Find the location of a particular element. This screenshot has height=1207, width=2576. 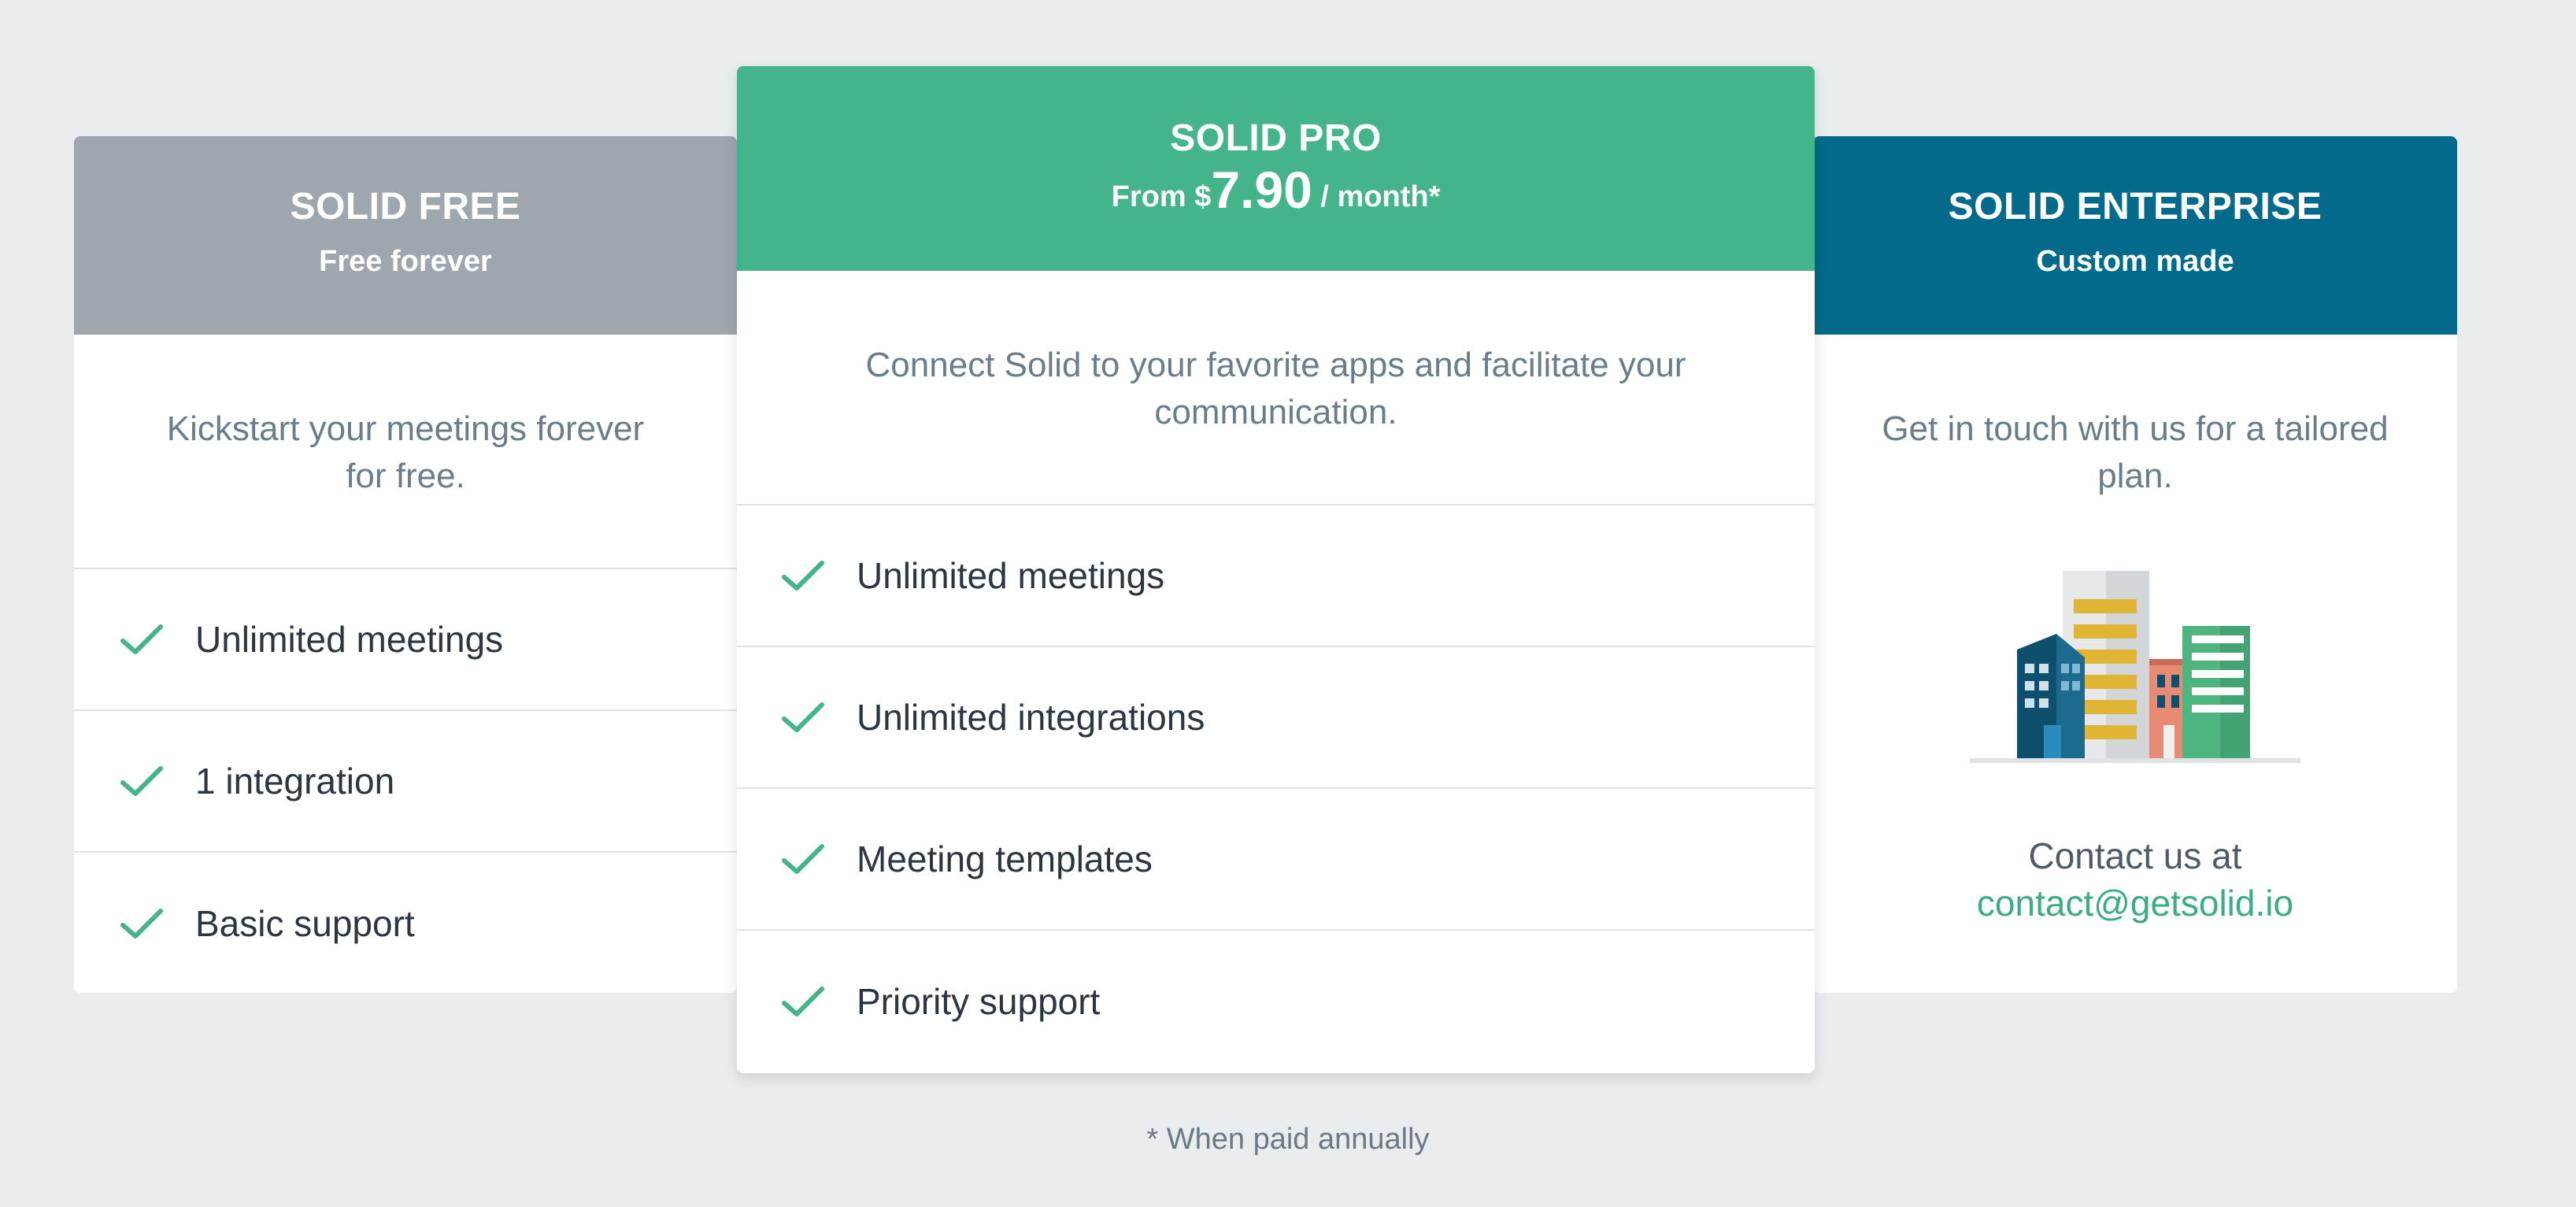

feature-item: Unlimited integrations is located at coordinates (1276, 718).